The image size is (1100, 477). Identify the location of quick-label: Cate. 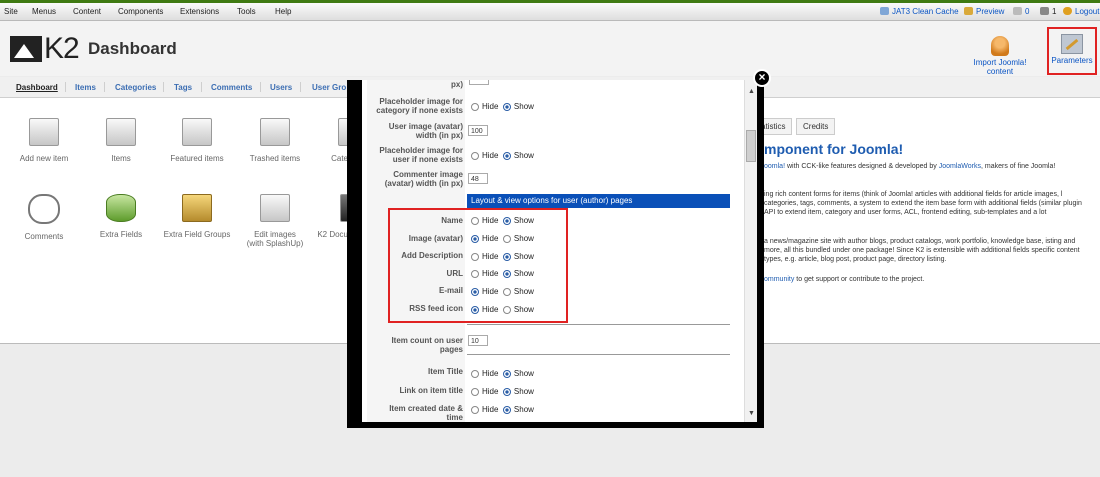
(339, 158).